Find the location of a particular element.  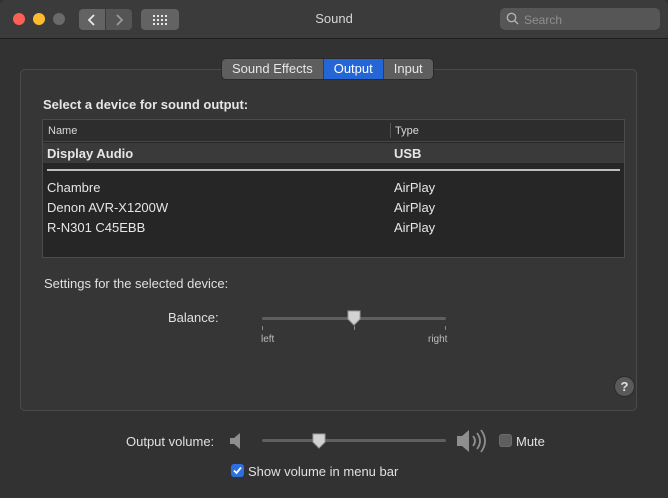

balance-left-label: left is located at coordinates (268, 339).